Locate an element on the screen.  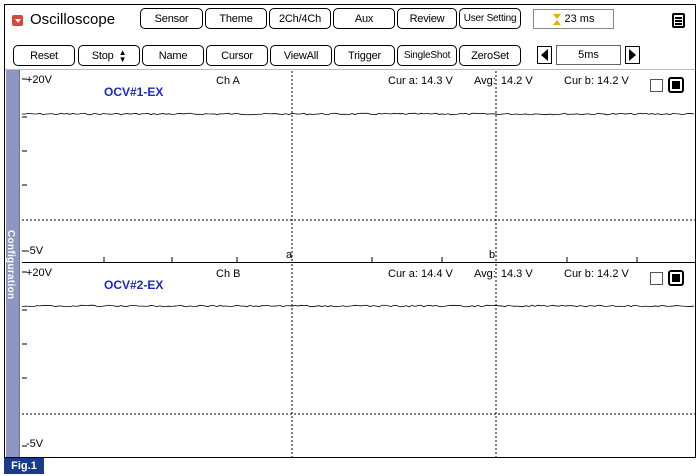
time-display: 23 ms is located at coordinates (573, 19).